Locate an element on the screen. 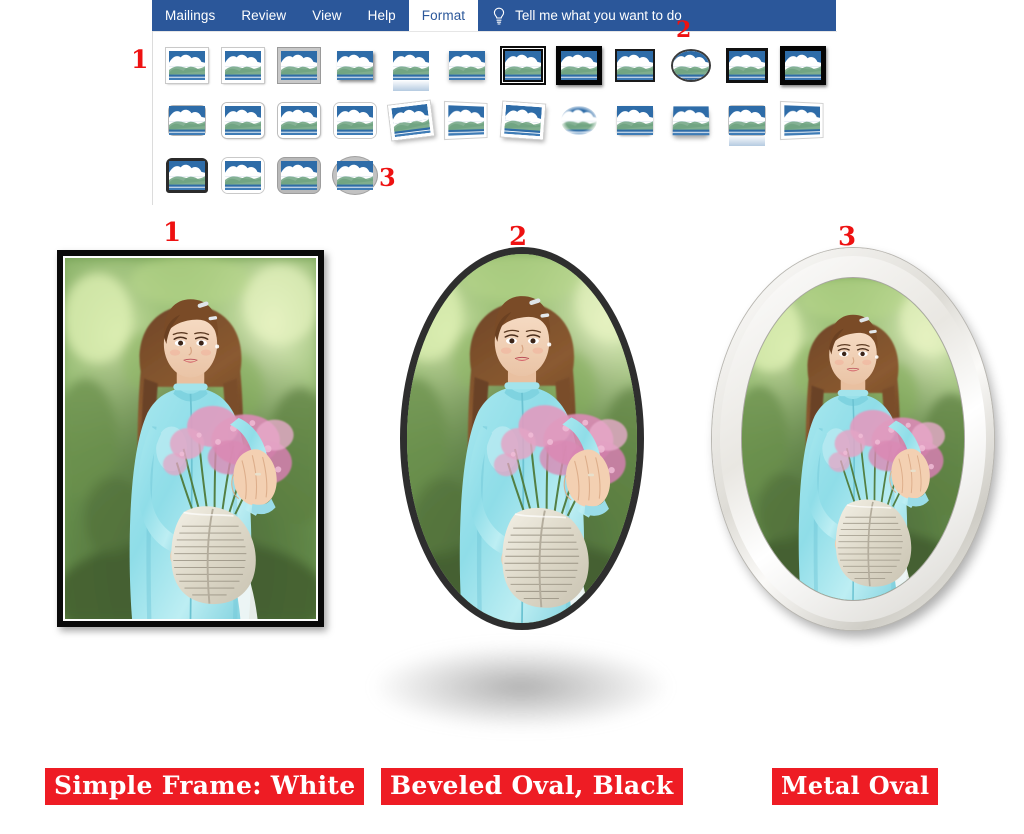 This screenshot has height=834, width=1024. tab-view: View is located at coordinates (326, 15).